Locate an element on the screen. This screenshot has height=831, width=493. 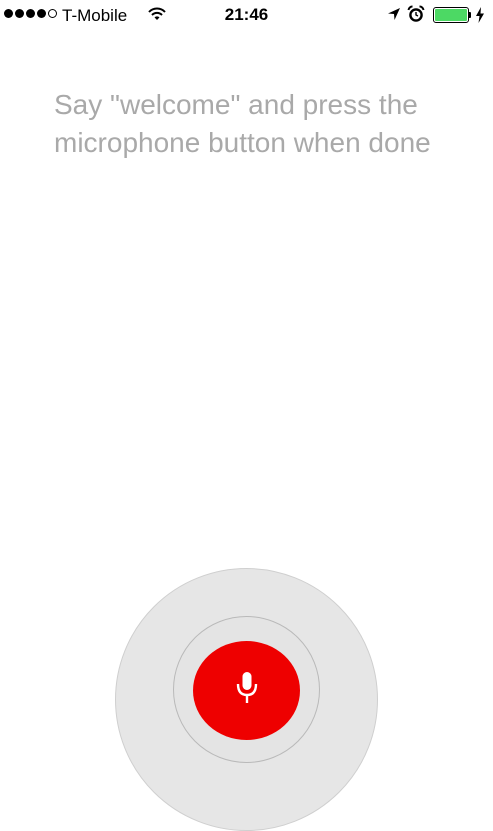
battery-level is located at coordinates (451, 15).